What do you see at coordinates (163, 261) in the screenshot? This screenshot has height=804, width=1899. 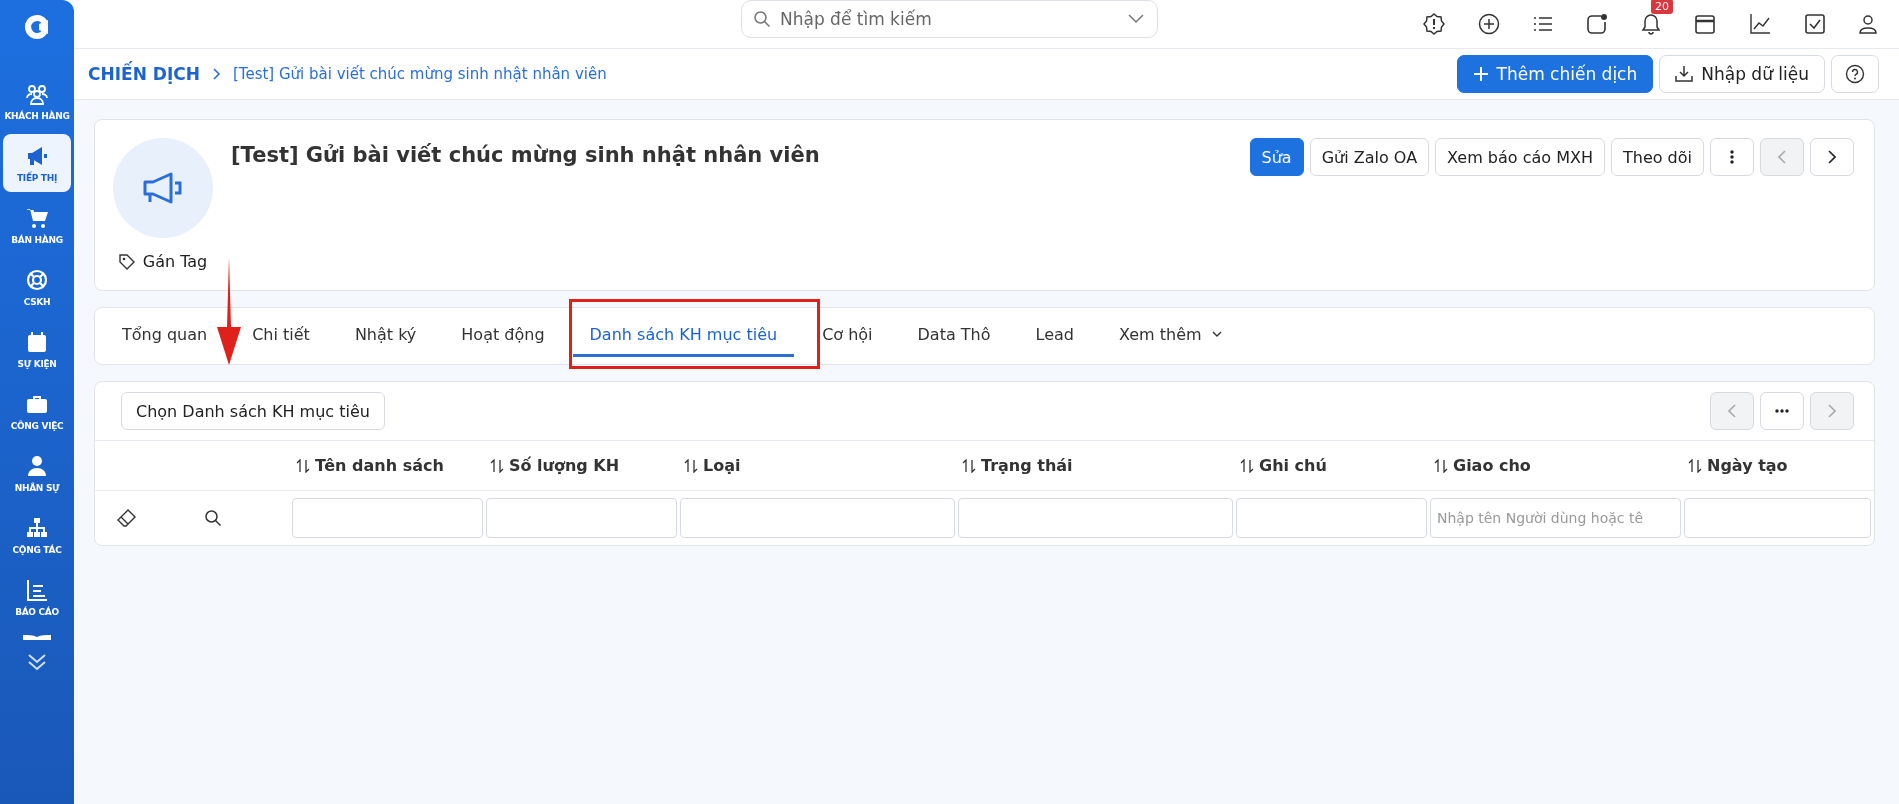 I see `assign-tag-link: Gán Tag` at bounding box center [163, 261].